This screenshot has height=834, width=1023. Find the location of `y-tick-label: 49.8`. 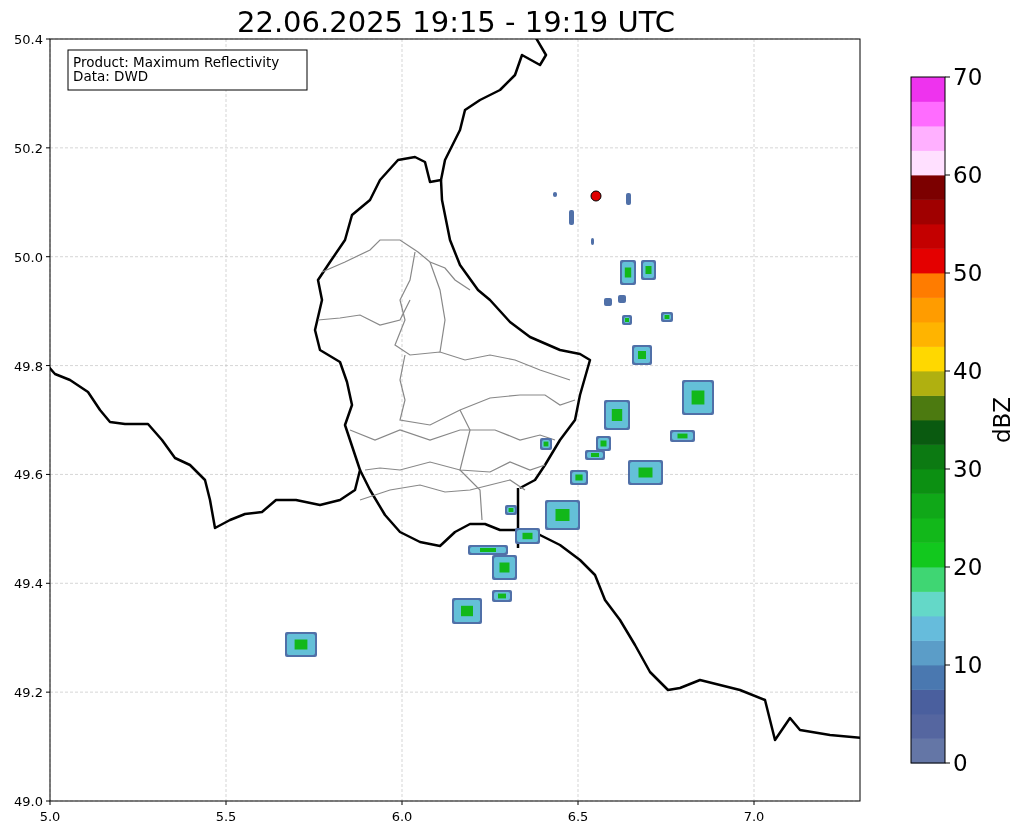

y-tick-label: 49.8 is located at coordinates (28, 366).